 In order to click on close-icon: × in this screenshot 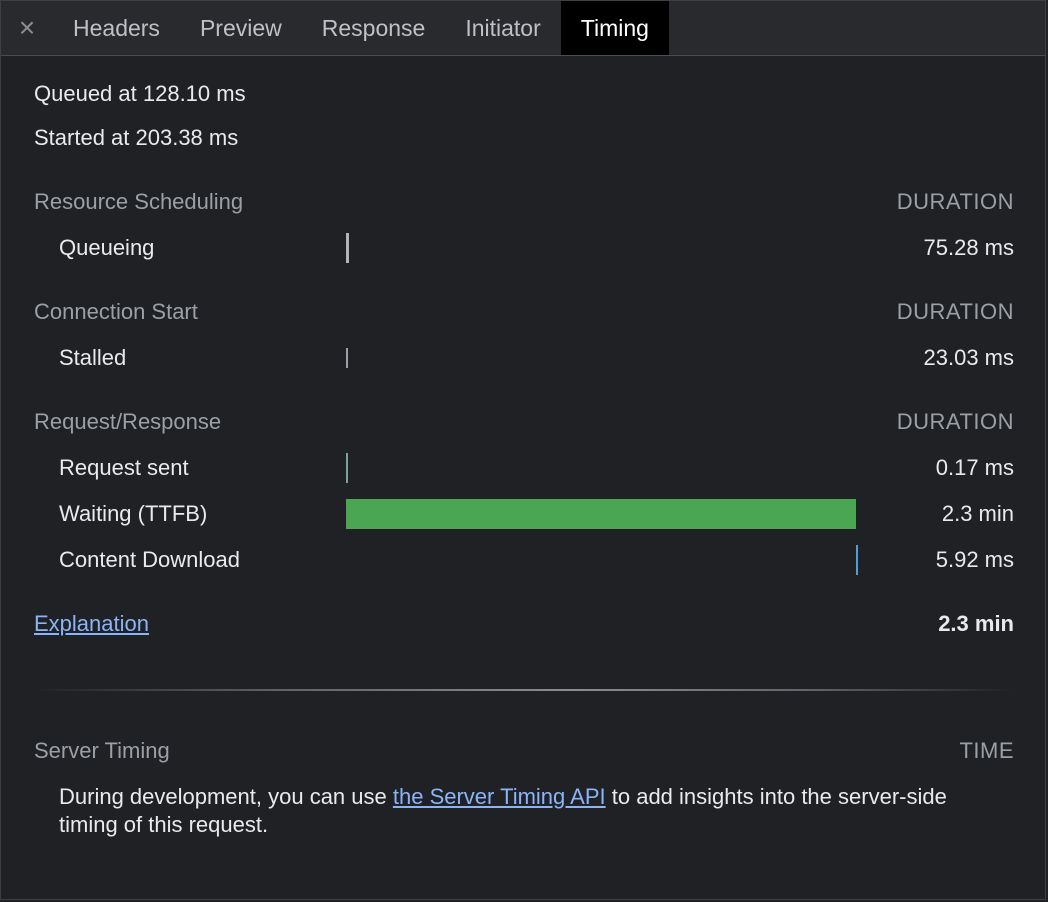, I will do `click(27, 28)`.